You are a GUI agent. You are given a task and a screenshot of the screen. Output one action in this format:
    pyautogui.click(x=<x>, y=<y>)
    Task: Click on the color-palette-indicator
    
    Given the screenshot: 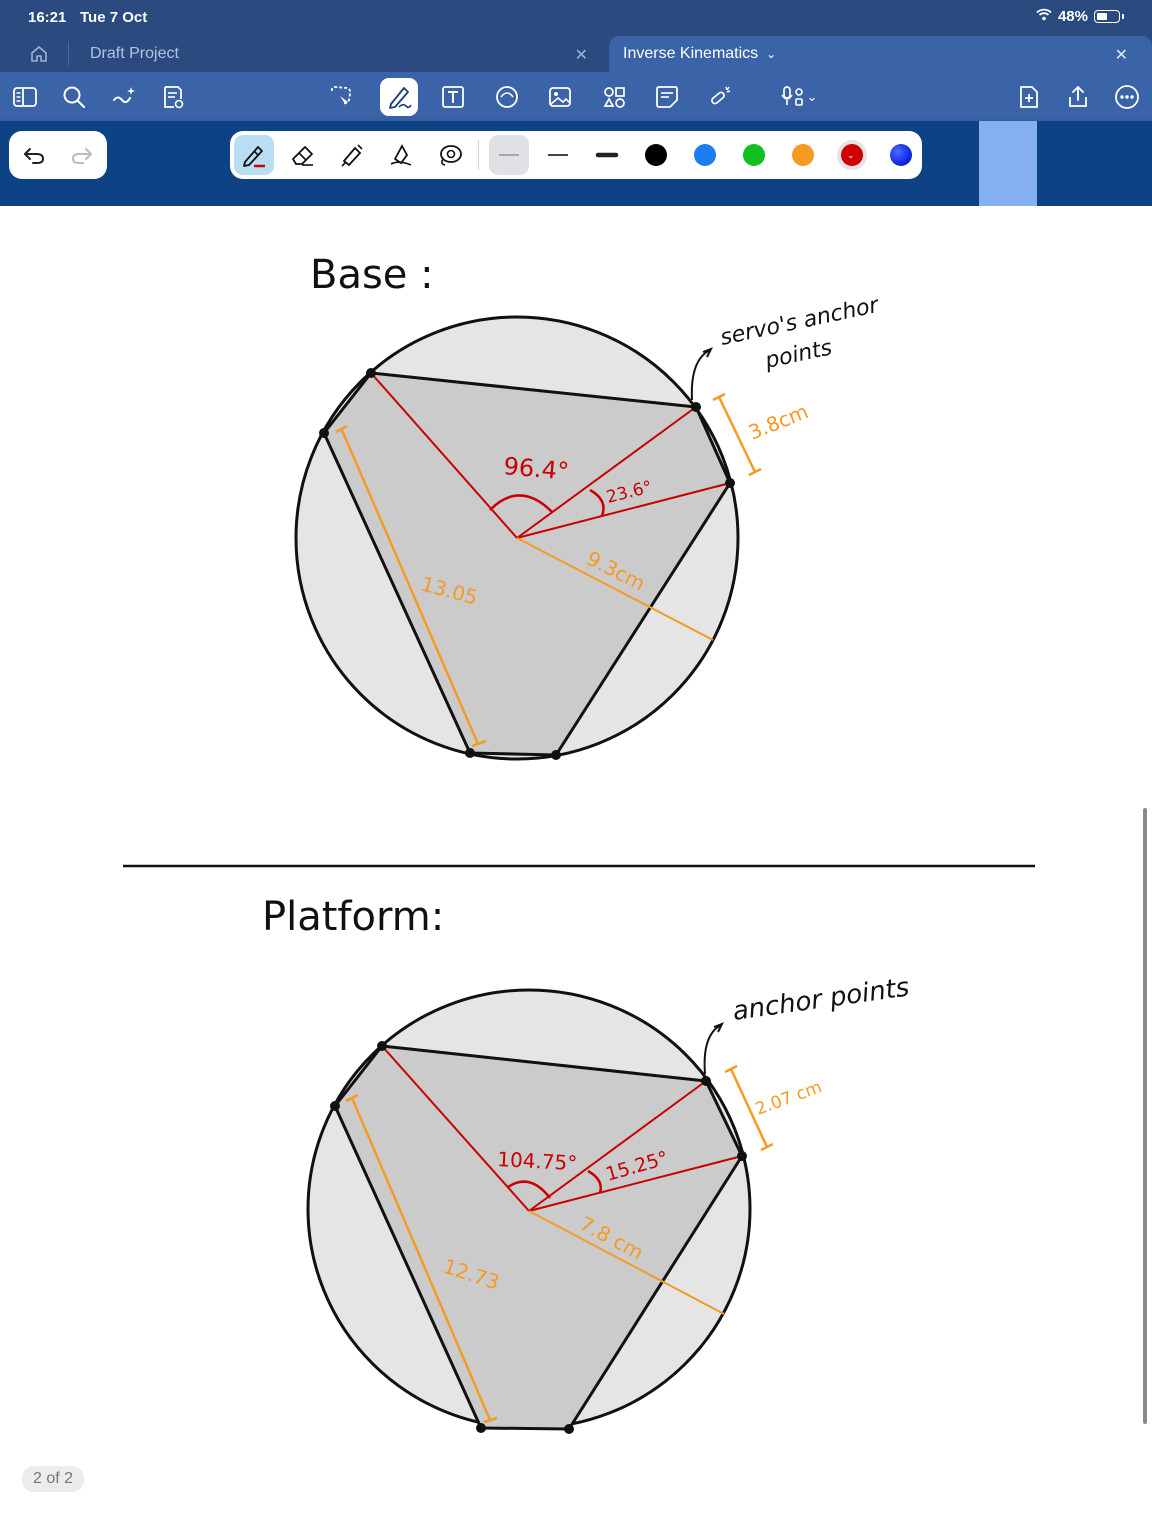 What is the action you would take?
    pyautogui.click(x=1008, y=163)
    